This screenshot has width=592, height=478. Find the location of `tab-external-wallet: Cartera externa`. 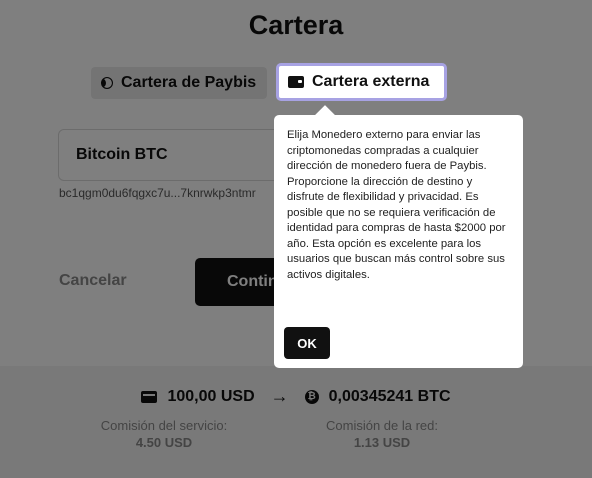

tab-external-wallet: Cartera externa is located at coordinates (361, 82).